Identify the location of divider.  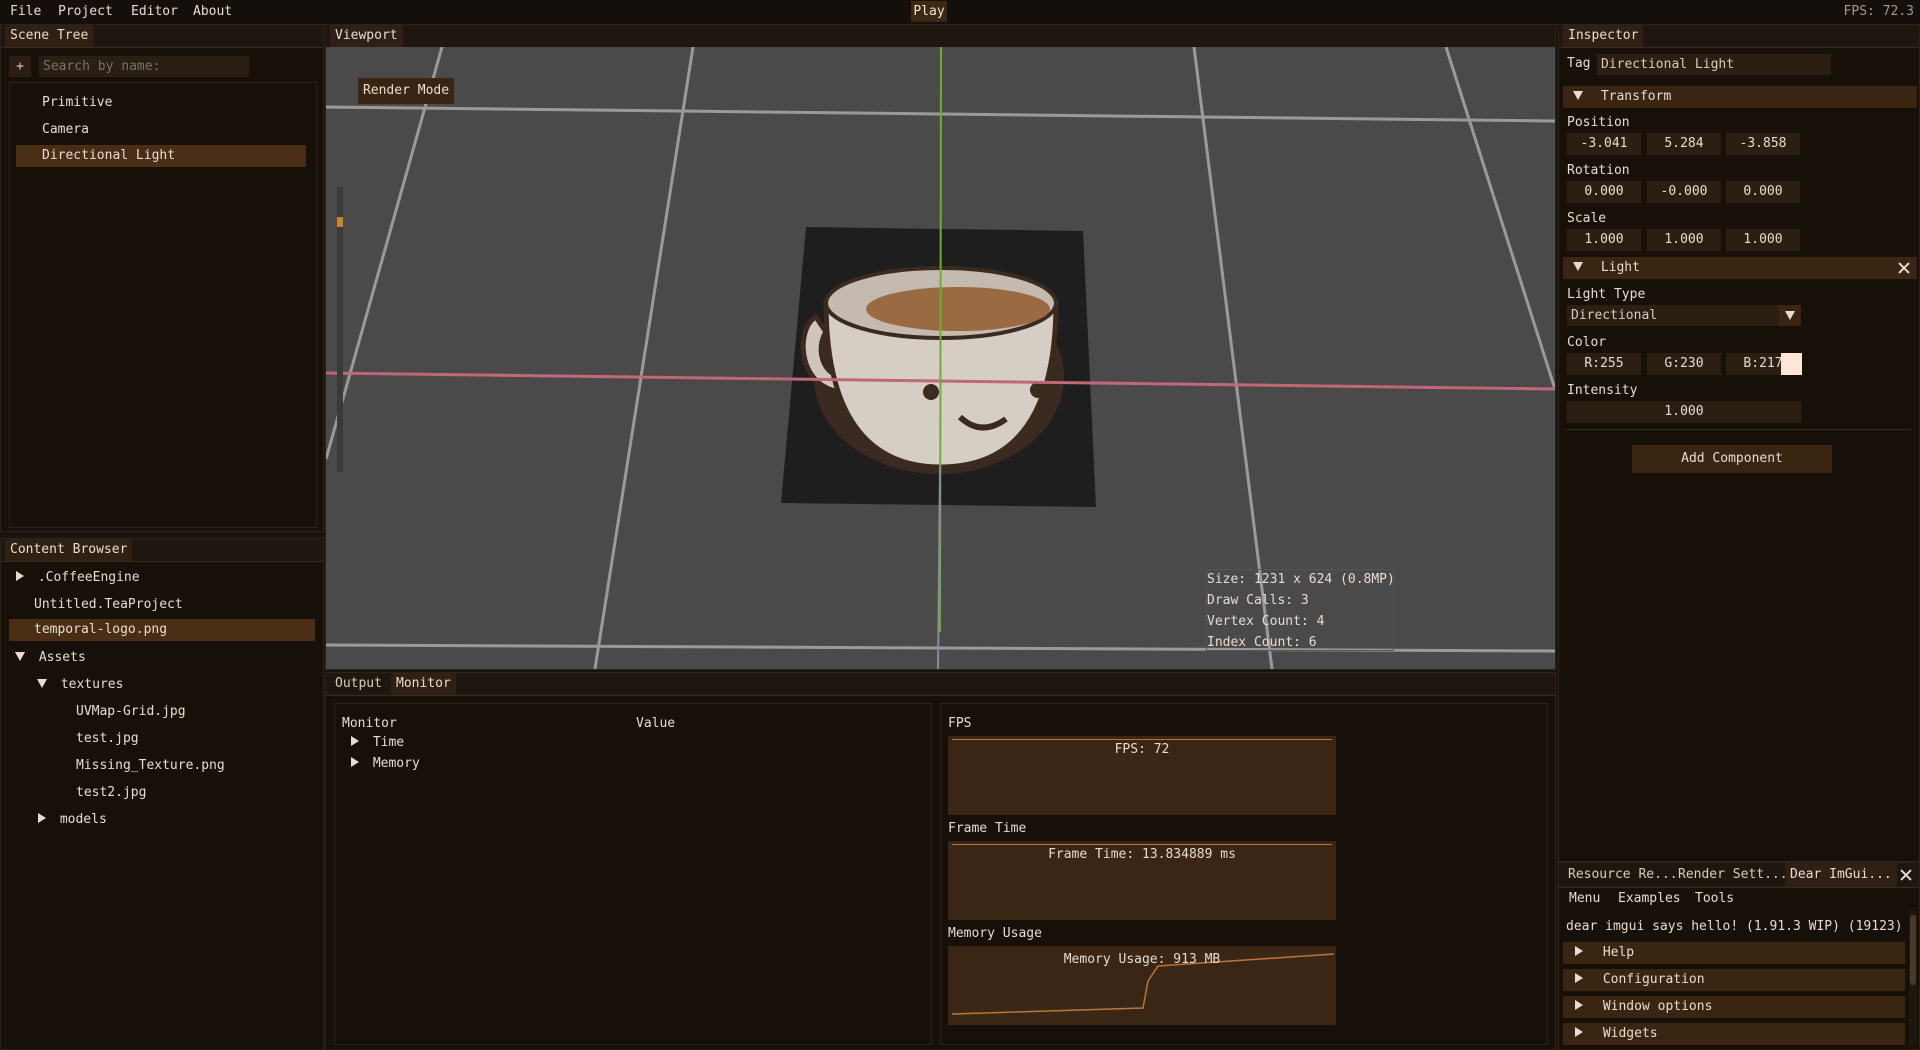
(1739, 429).